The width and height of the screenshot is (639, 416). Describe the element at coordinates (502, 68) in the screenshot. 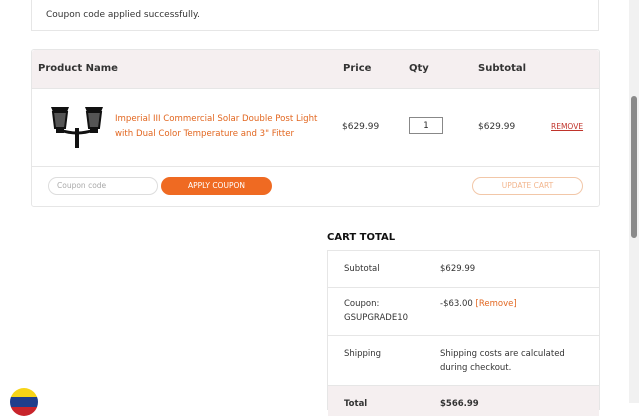

I see `header-subtotal: Subtotal` at that location.